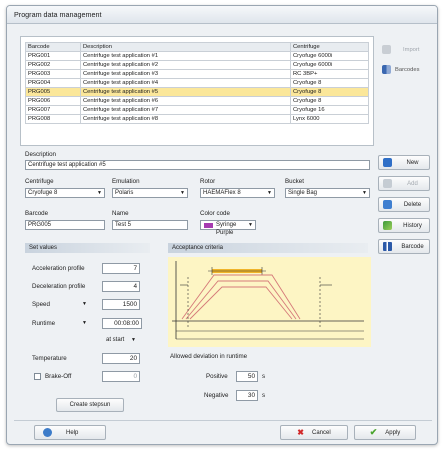  I want to click on centrifuge-label: Centrifuge, so click(39, 181).